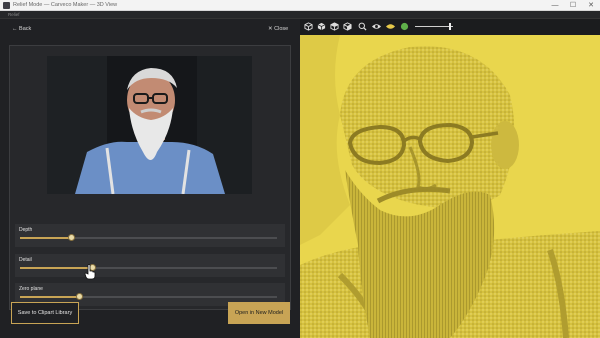  What do you see at coordinates (25, 260) in the screenshot?
I see `detail-label: Detail` at bounding box center [25, 260].